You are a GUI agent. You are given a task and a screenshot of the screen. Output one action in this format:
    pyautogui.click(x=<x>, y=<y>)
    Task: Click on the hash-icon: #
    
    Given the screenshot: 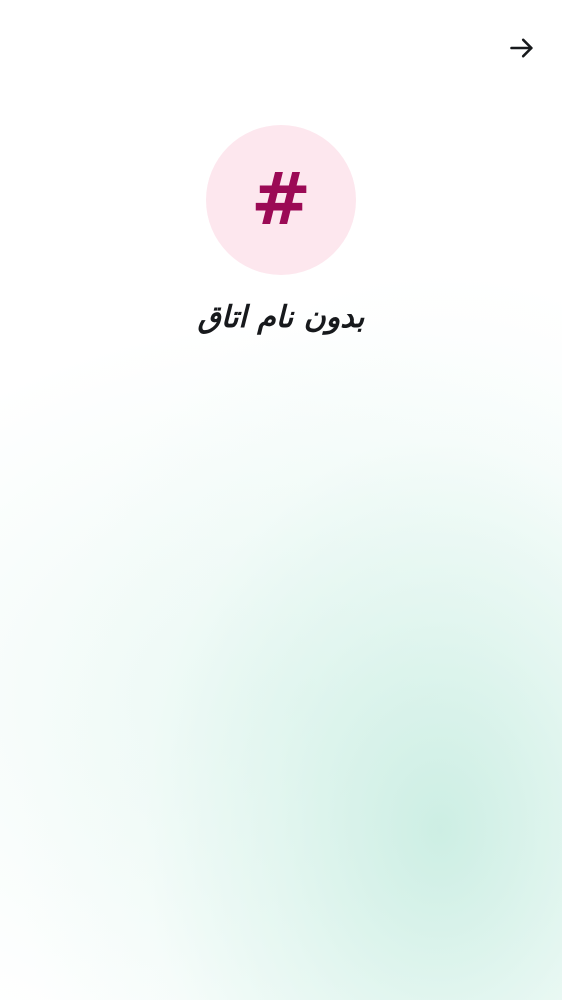 What is the action you would take?
    pyautogui.click(x=281, y=199)
    